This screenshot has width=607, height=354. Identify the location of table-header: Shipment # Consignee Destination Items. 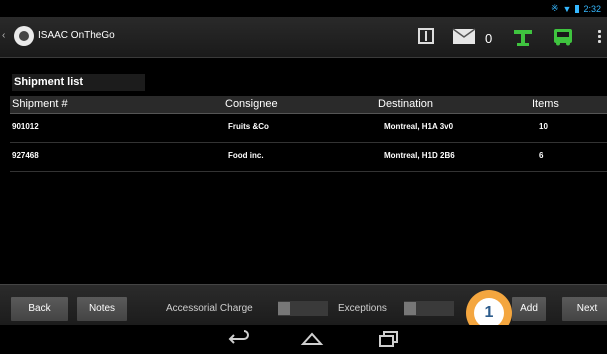
(308, 105).